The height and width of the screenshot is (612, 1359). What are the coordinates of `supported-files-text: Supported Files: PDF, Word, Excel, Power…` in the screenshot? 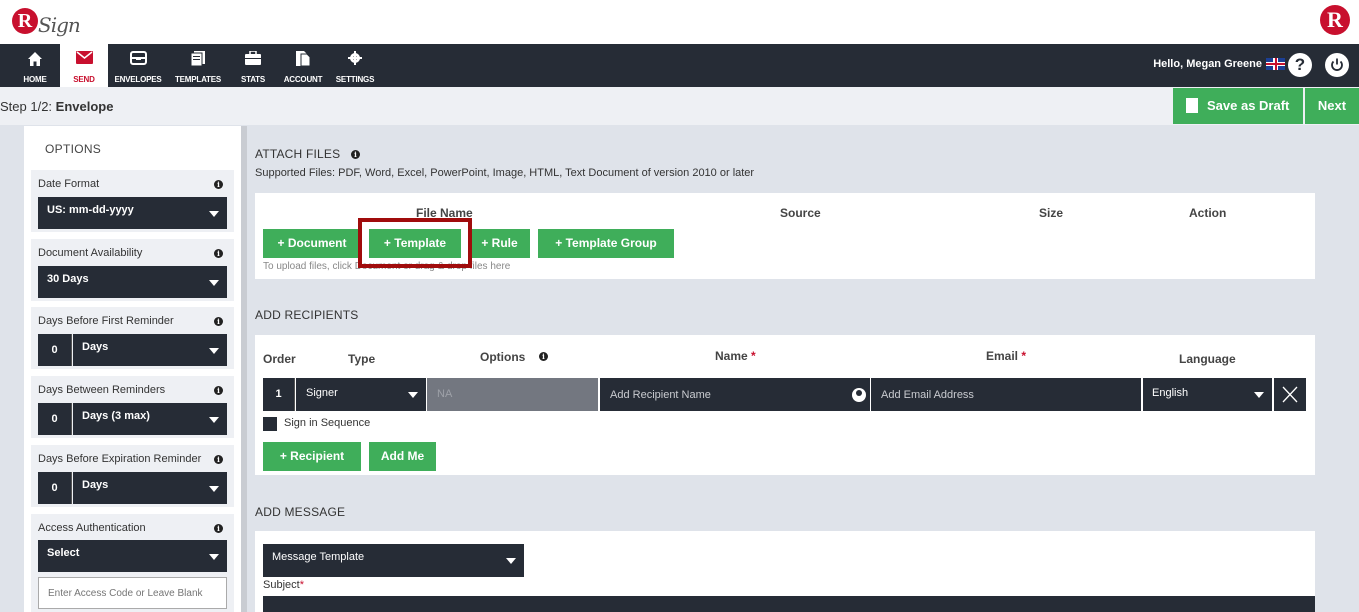 It's located at (505, 173).